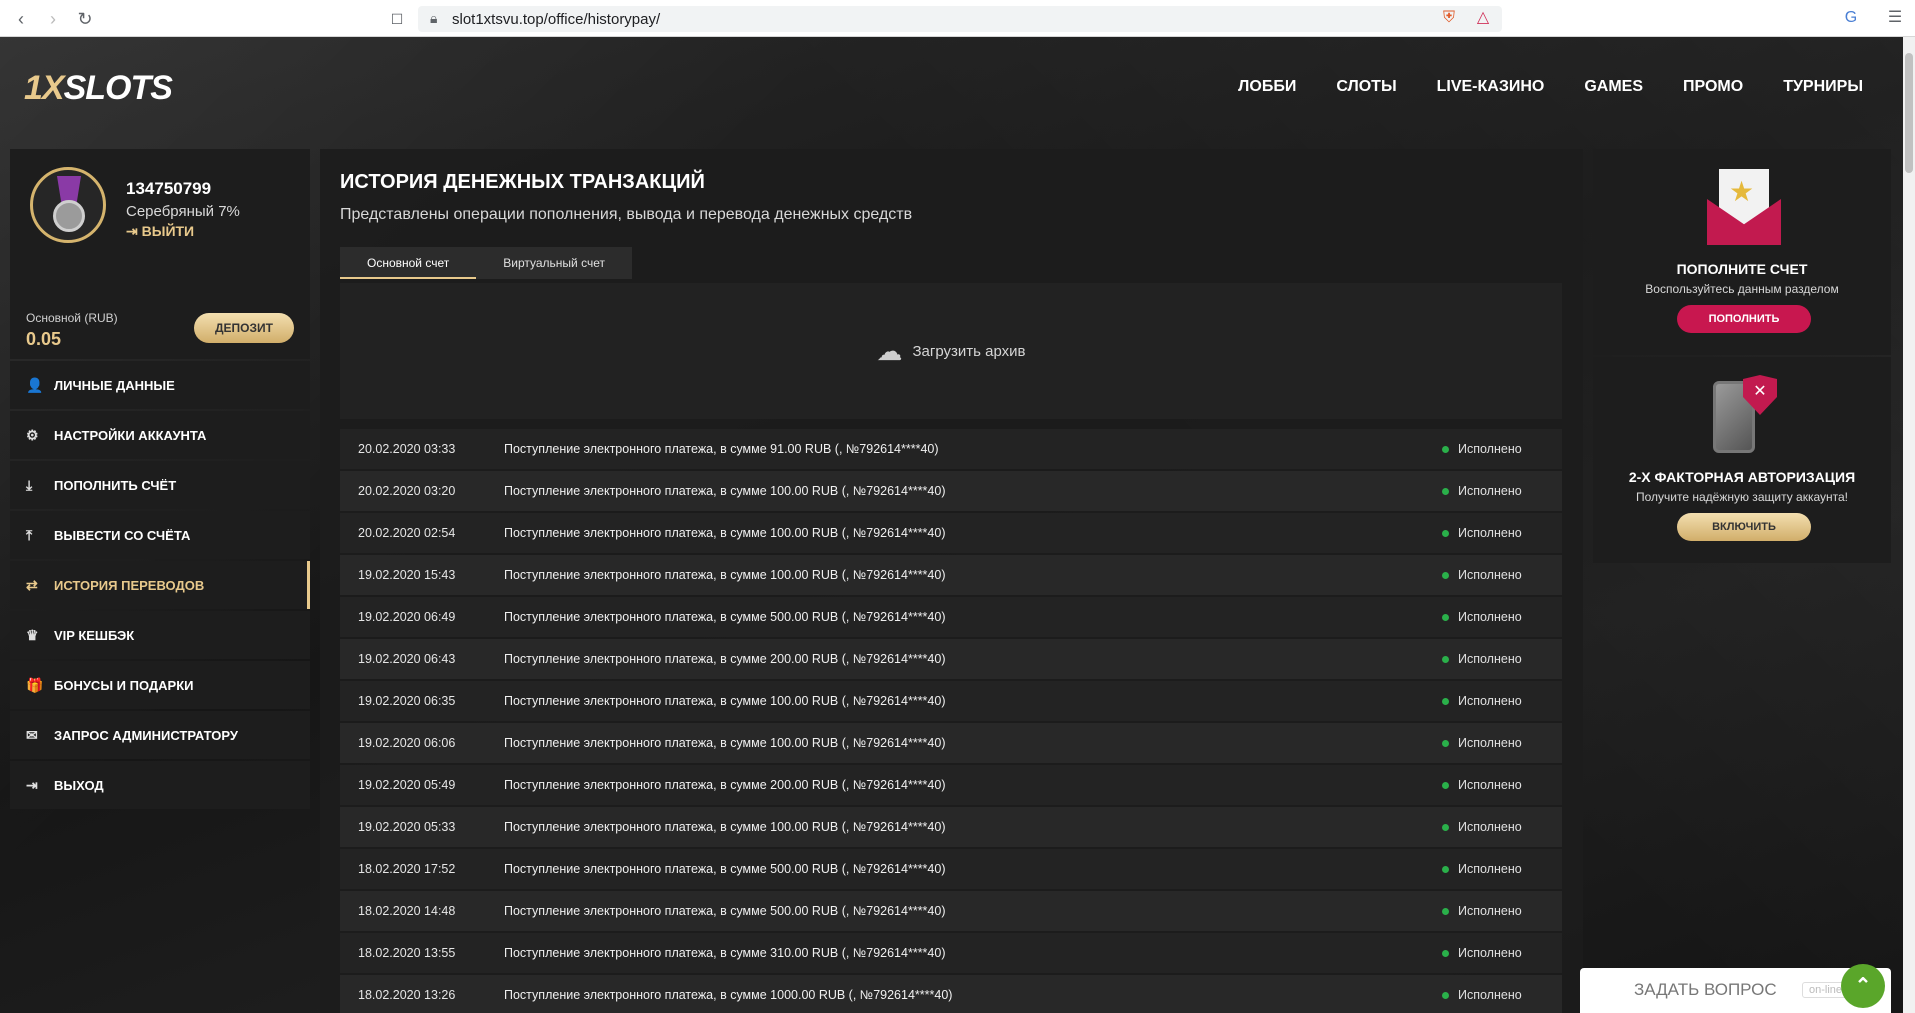 This screenshot has width=1915, height=1013. I want to click on forward-icon: ›, so click(53, 19).